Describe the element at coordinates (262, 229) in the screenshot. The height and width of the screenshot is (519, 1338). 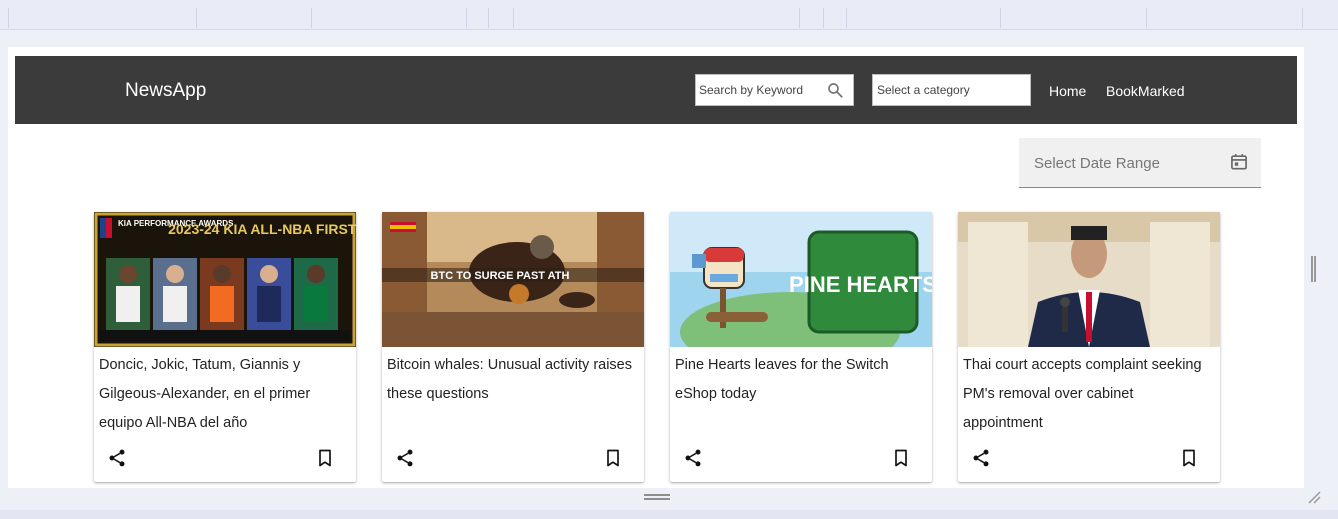
I see `svg-text: 2023-24 KIA ALL-NBA FIRST TEAM` at that location.